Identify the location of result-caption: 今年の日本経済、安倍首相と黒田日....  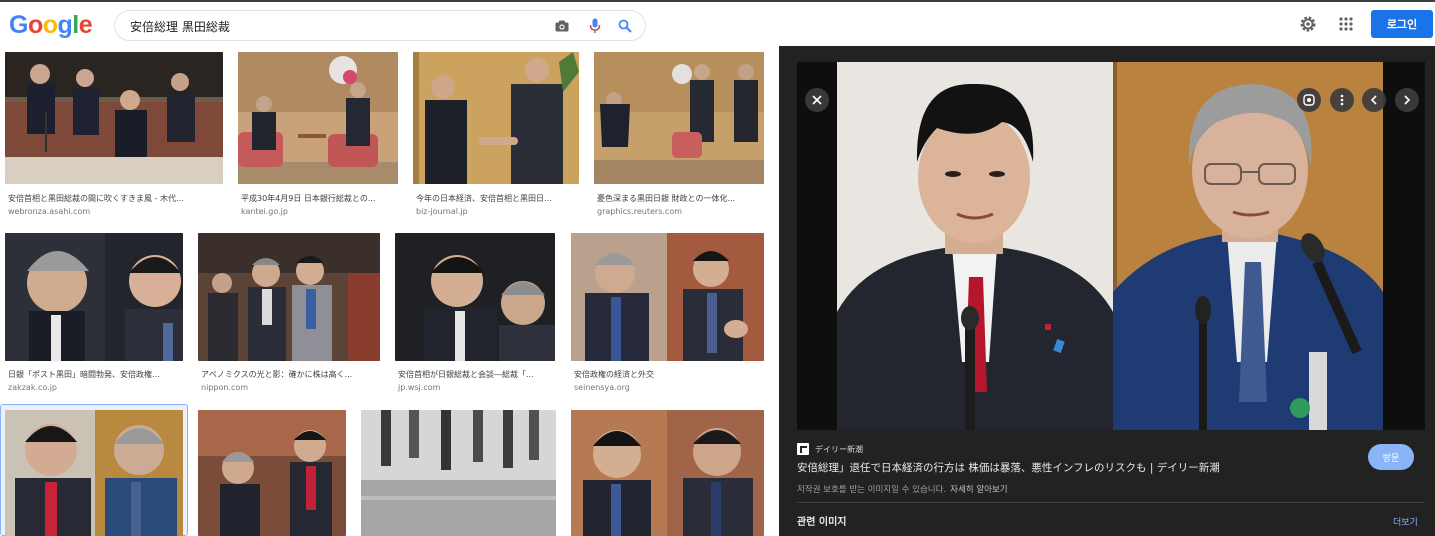
(496, 198).